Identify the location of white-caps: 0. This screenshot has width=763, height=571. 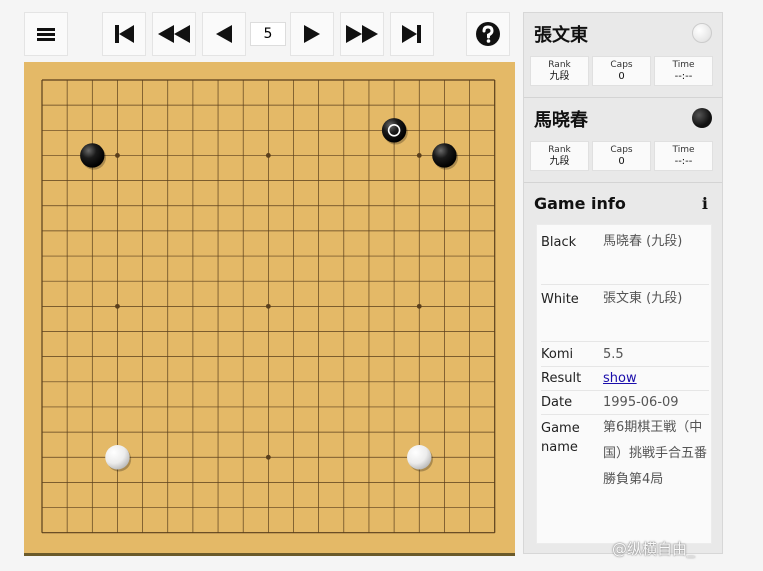
(621, 76).